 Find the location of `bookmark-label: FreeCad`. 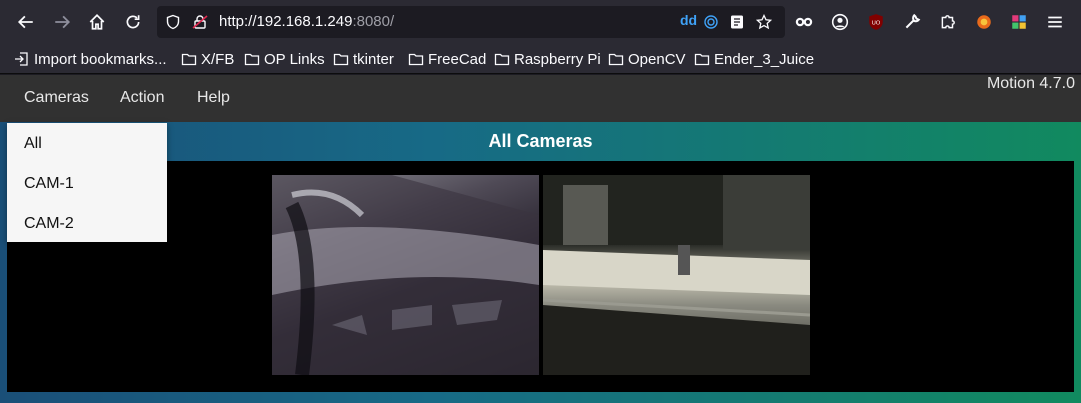

bookmark-label: FreeCad is located at coordinates (457, 59).